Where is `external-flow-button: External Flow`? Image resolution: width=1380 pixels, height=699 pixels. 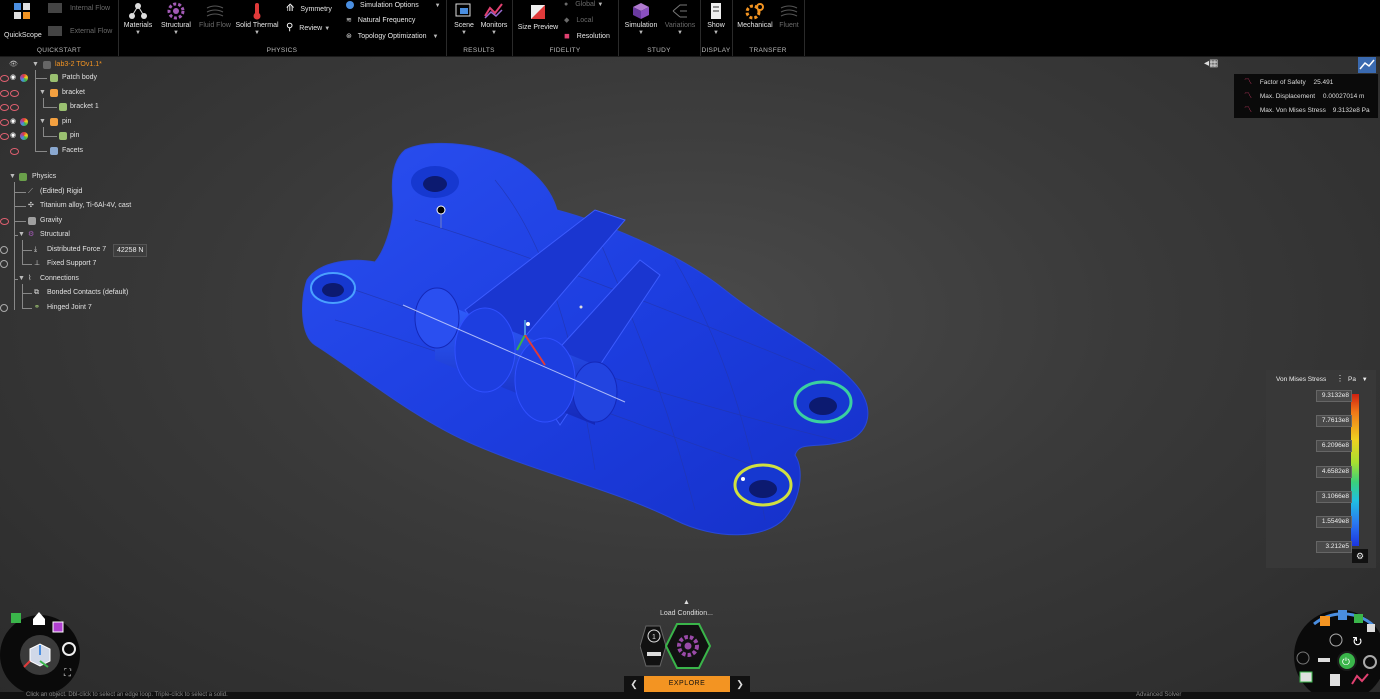 external-flow-button: External Flow is located at coordinates (80, 31).